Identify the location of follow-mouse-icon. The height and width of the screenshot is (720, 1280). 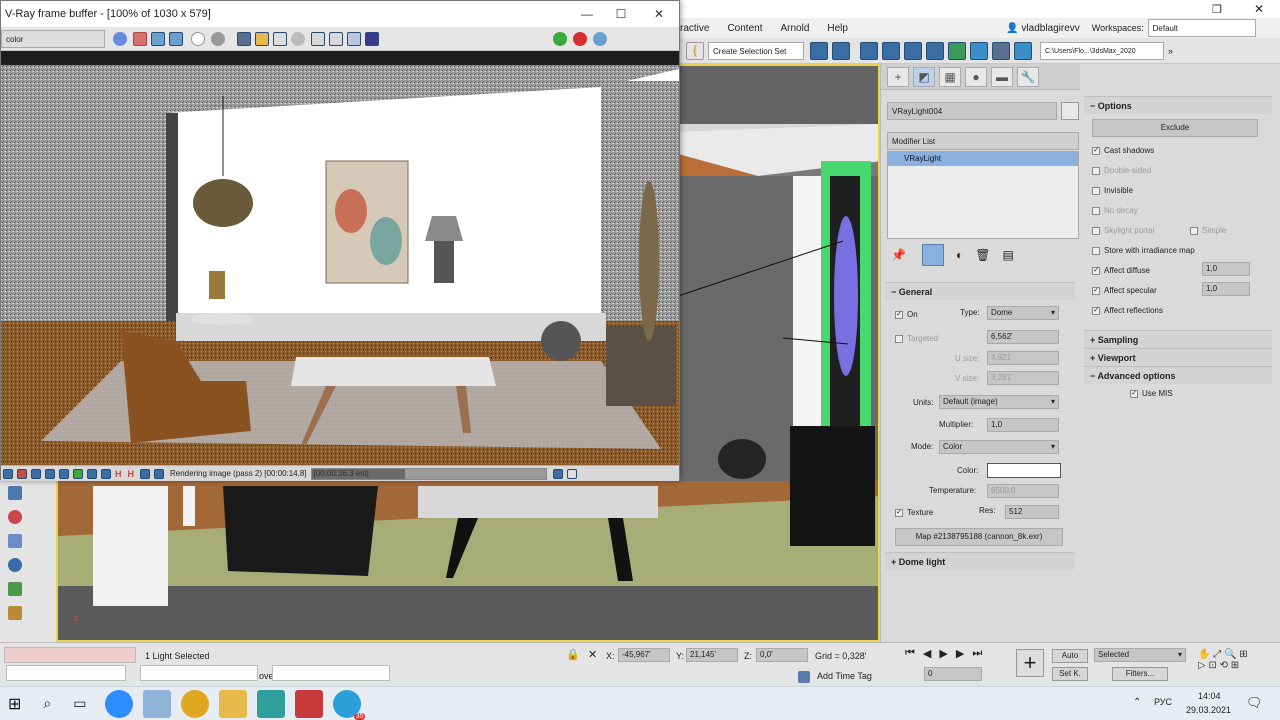
(145, 473).